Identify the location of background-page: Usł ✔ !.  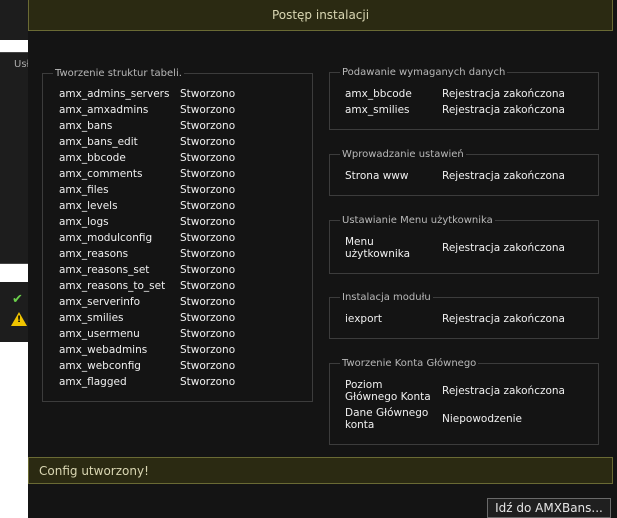
(15, 259).